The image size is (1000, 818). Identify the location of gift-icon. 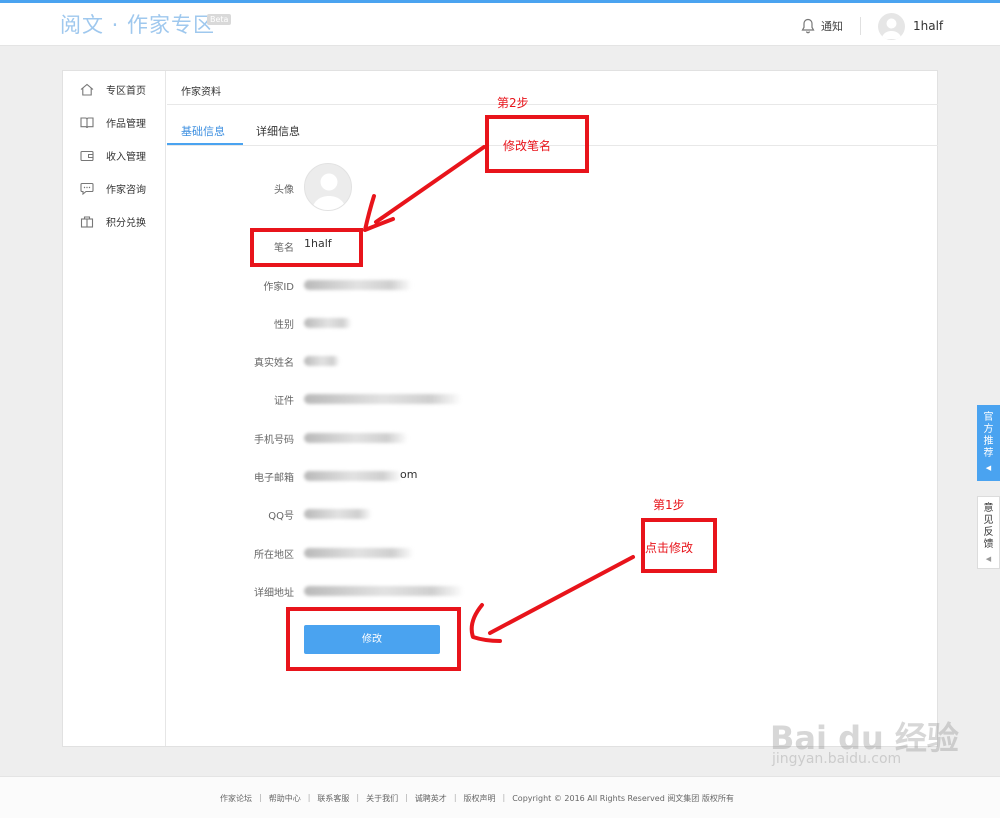
(87, 221).